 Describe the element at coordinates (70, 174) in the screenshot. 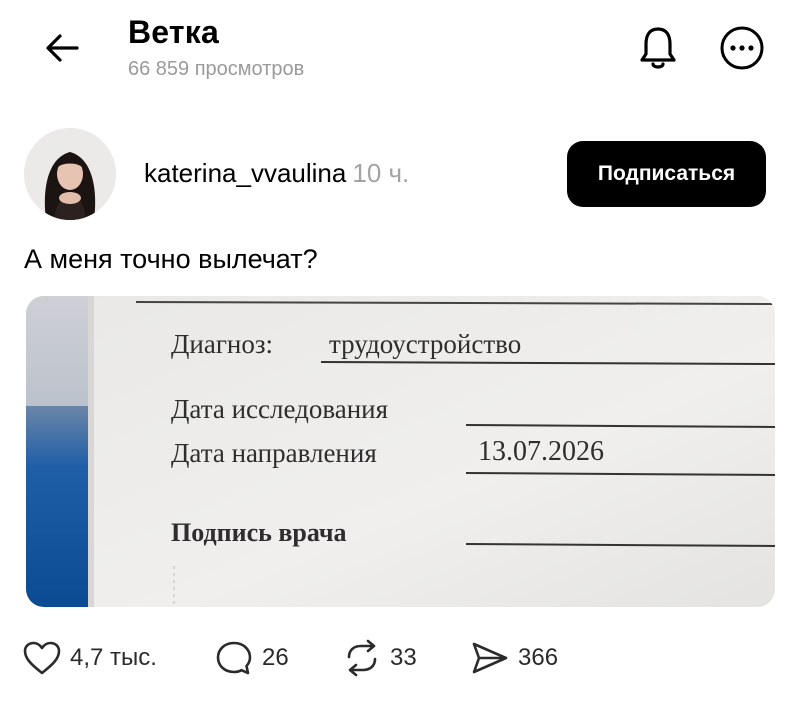

I see `avatar` at that location.